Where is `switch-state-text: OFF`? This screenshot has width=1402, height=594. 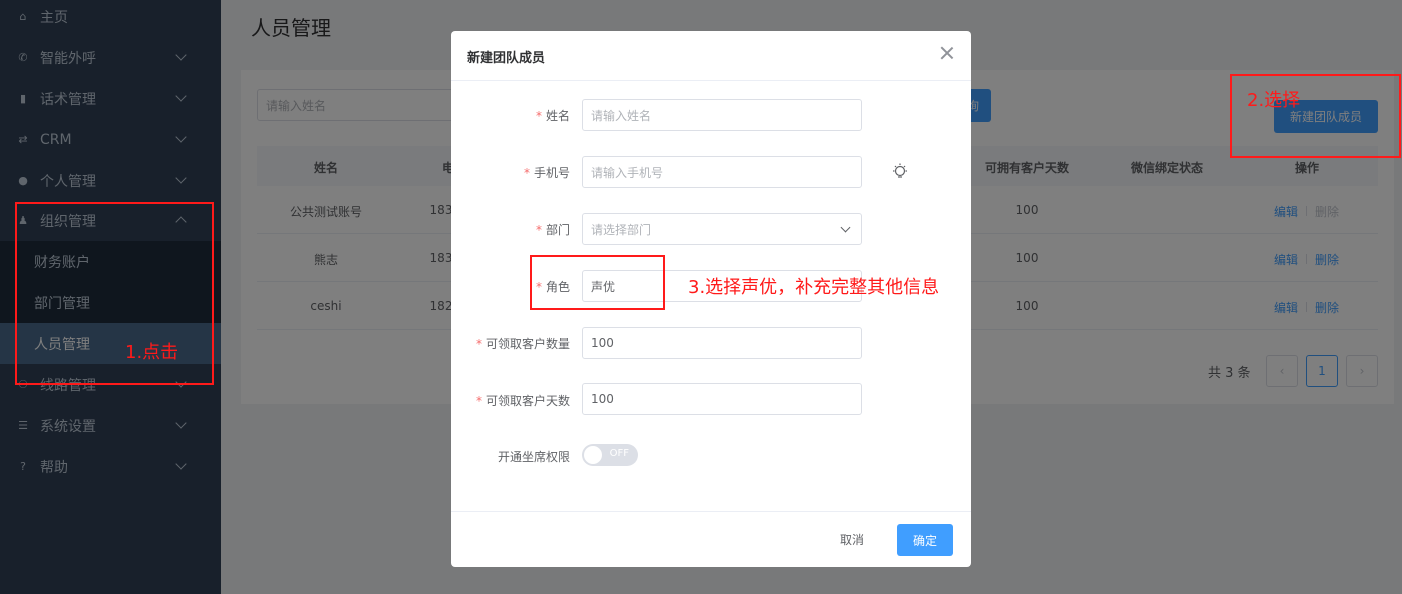 switch-state-text: OFF is located at coordinates (619, 453).